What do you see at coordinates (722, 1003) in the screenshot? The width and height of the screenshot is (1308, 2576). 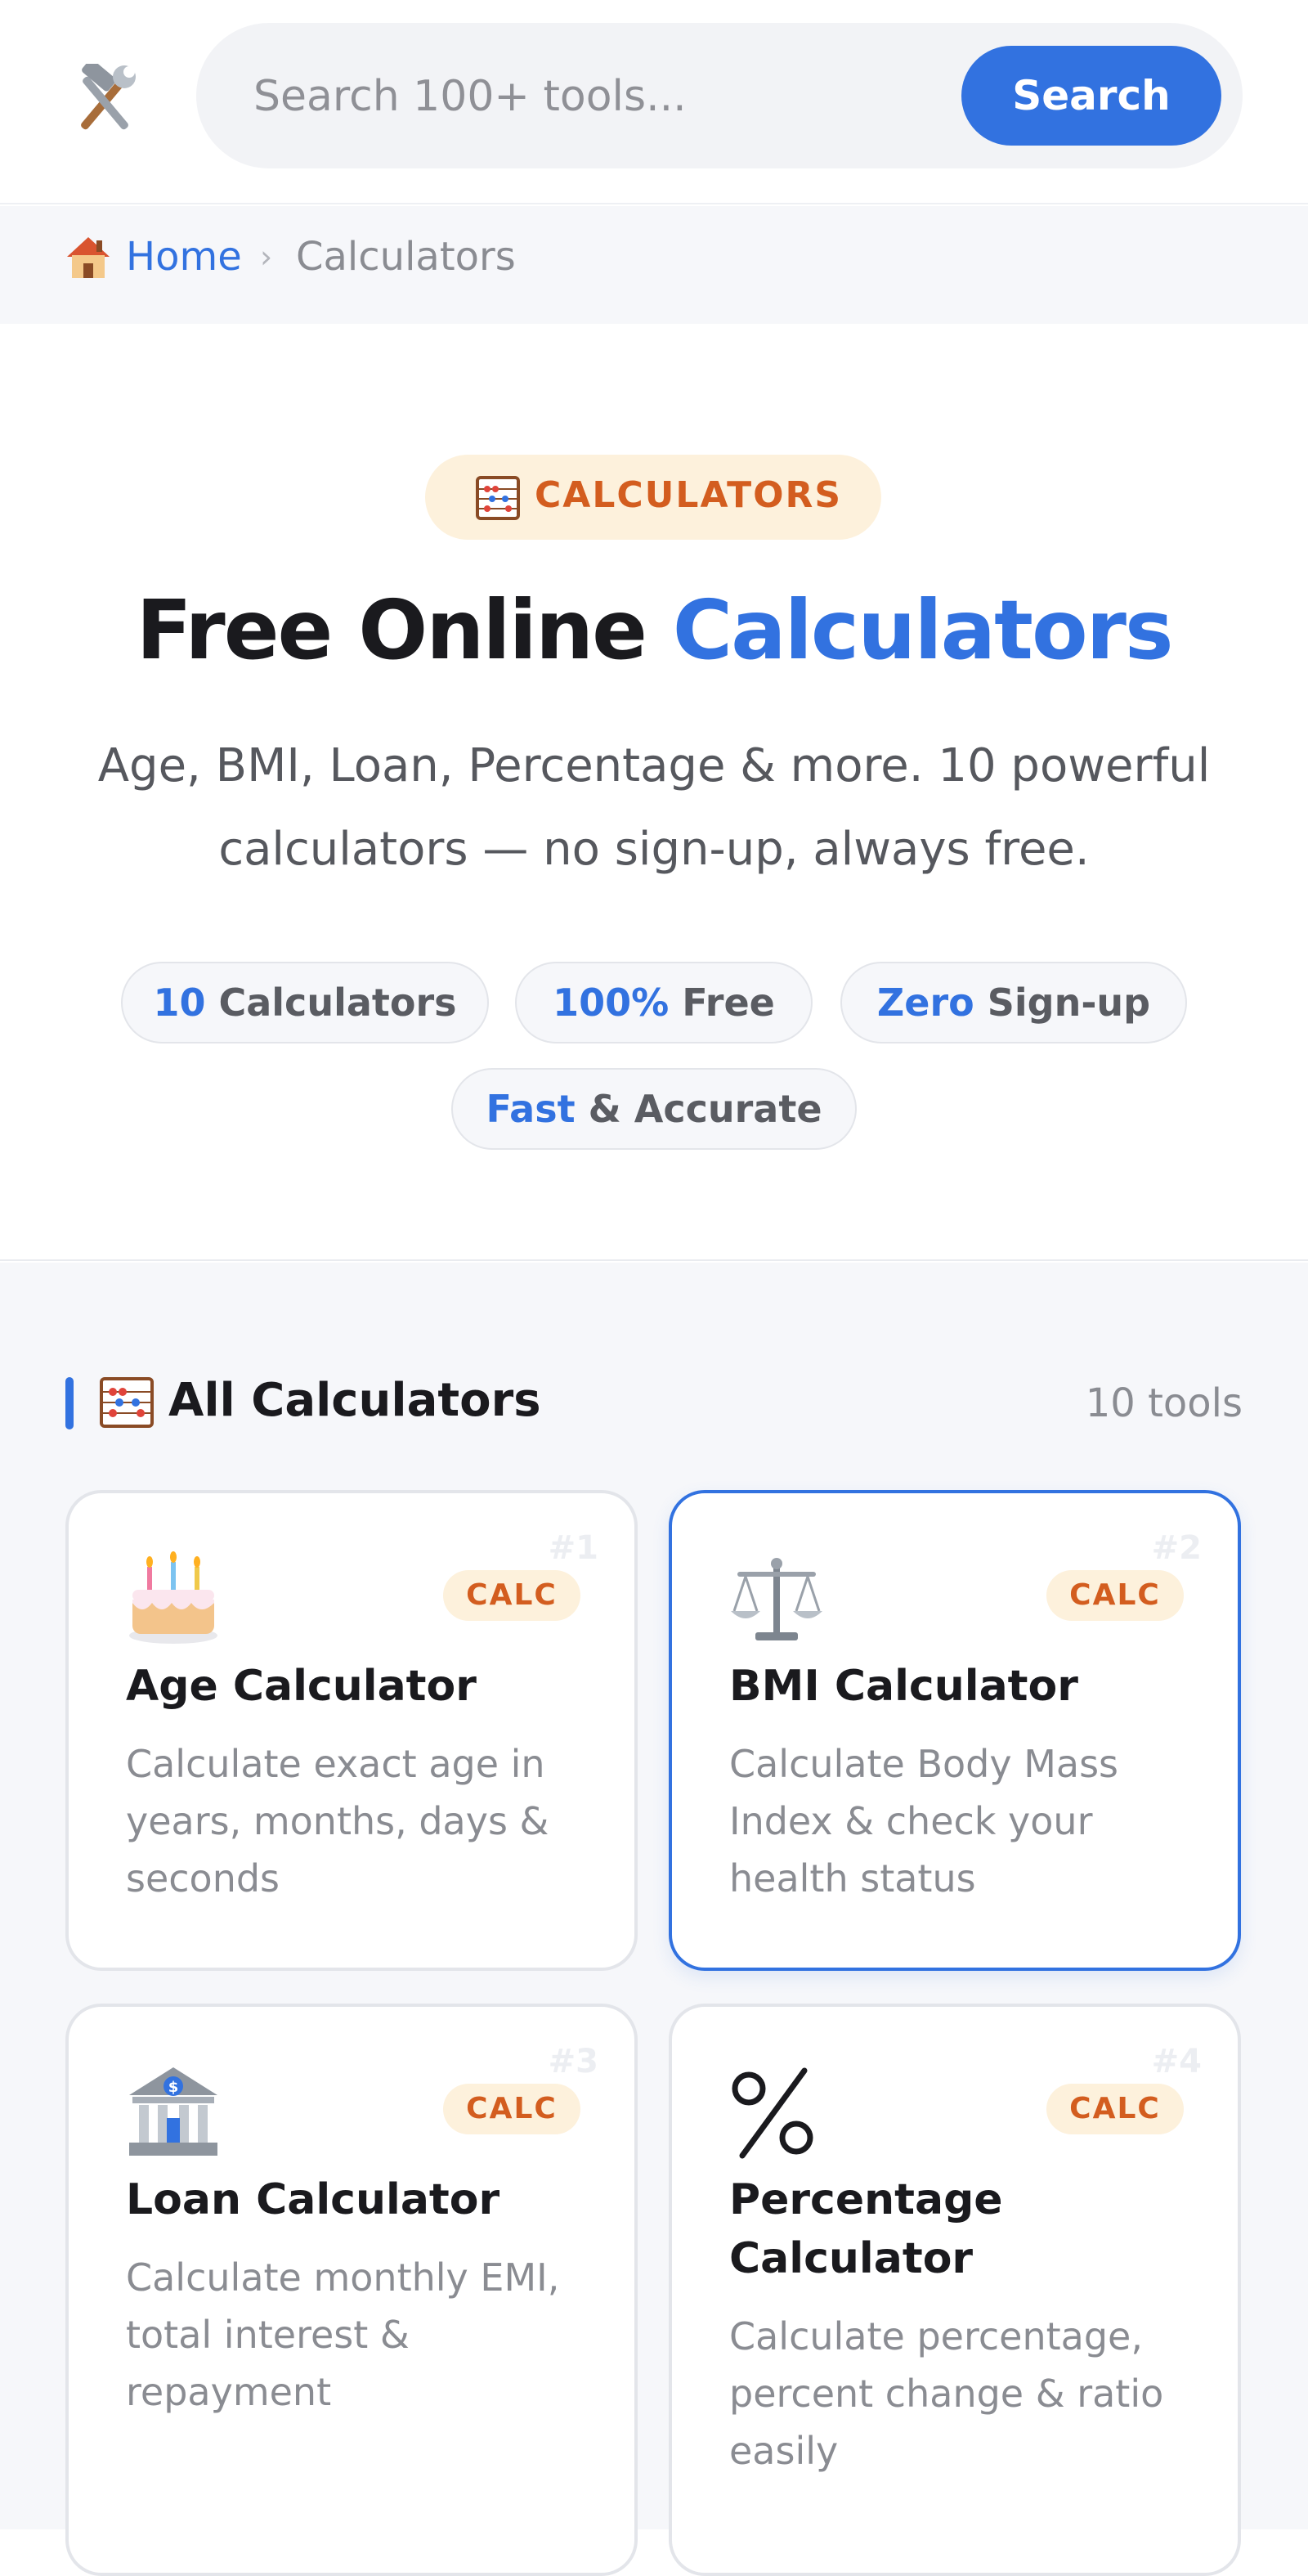 I see `stat-label: Free` at bounding box center [722, 1003].